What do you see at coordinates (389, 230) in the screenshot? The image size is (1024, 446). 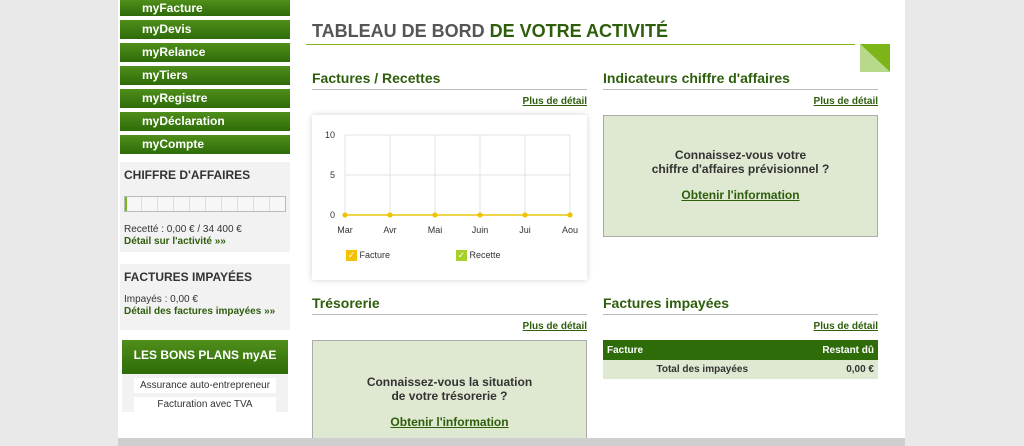 I see `x-tick-label-1: Avr` at bounding box center [389, 230].